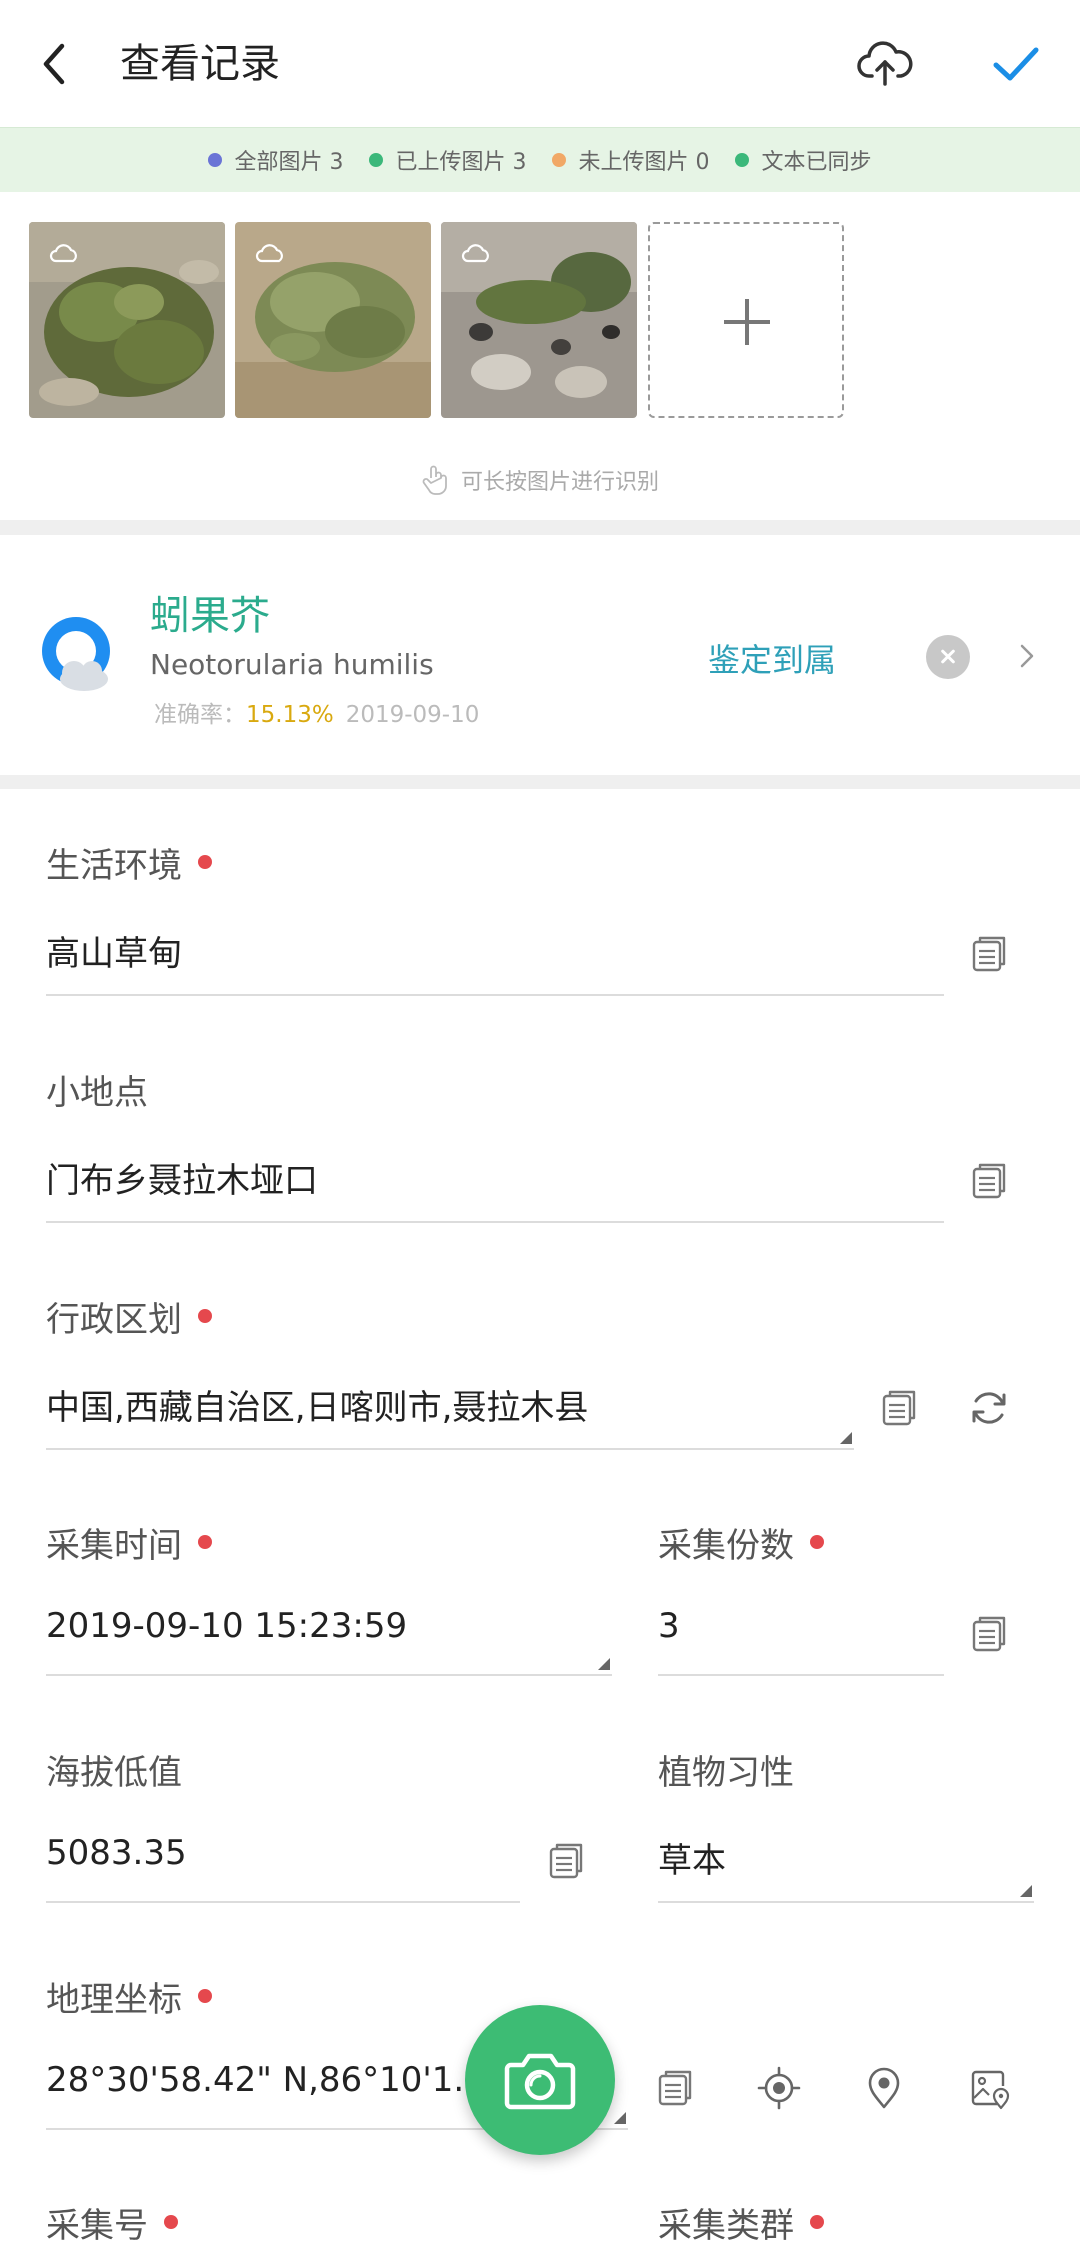 This screenshot has height=2261, width=1080. I want to click on locality-label: 小地点, so click(97, 1093).